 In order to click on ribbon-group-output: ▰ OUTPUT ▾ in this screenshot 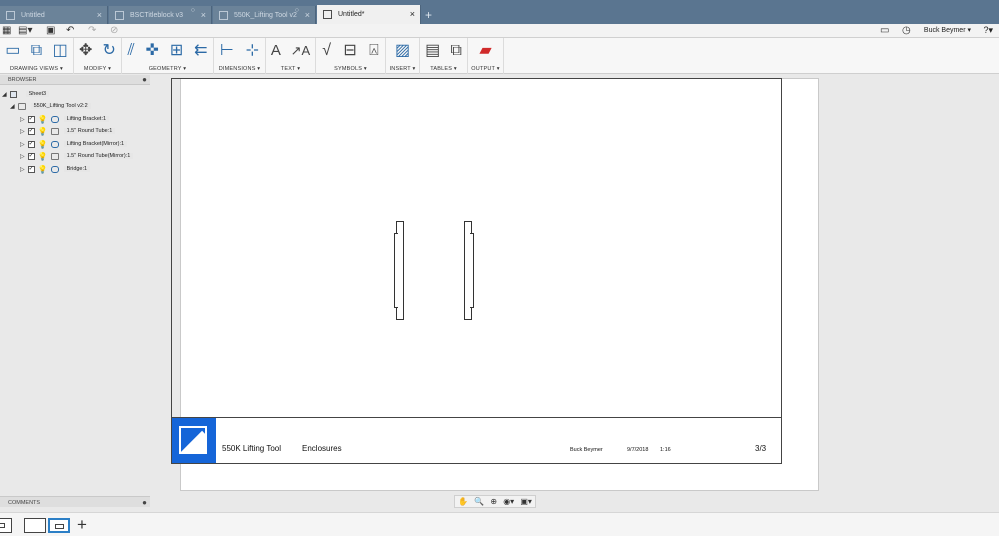, I will do `click(486, 56)`.